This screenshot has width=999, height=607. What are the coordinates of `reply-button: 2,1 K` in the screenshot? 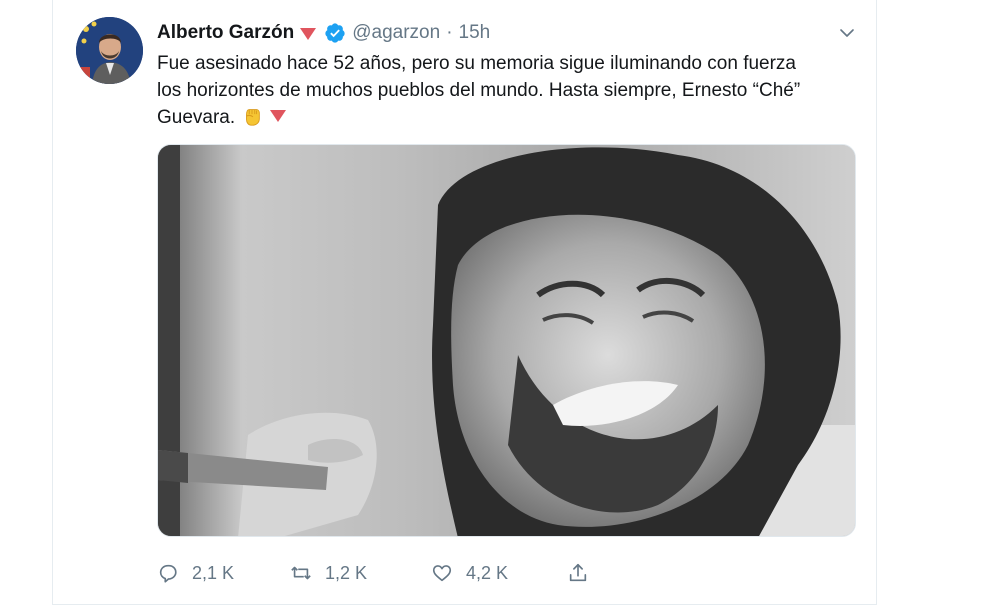 It's located at (195, 573).